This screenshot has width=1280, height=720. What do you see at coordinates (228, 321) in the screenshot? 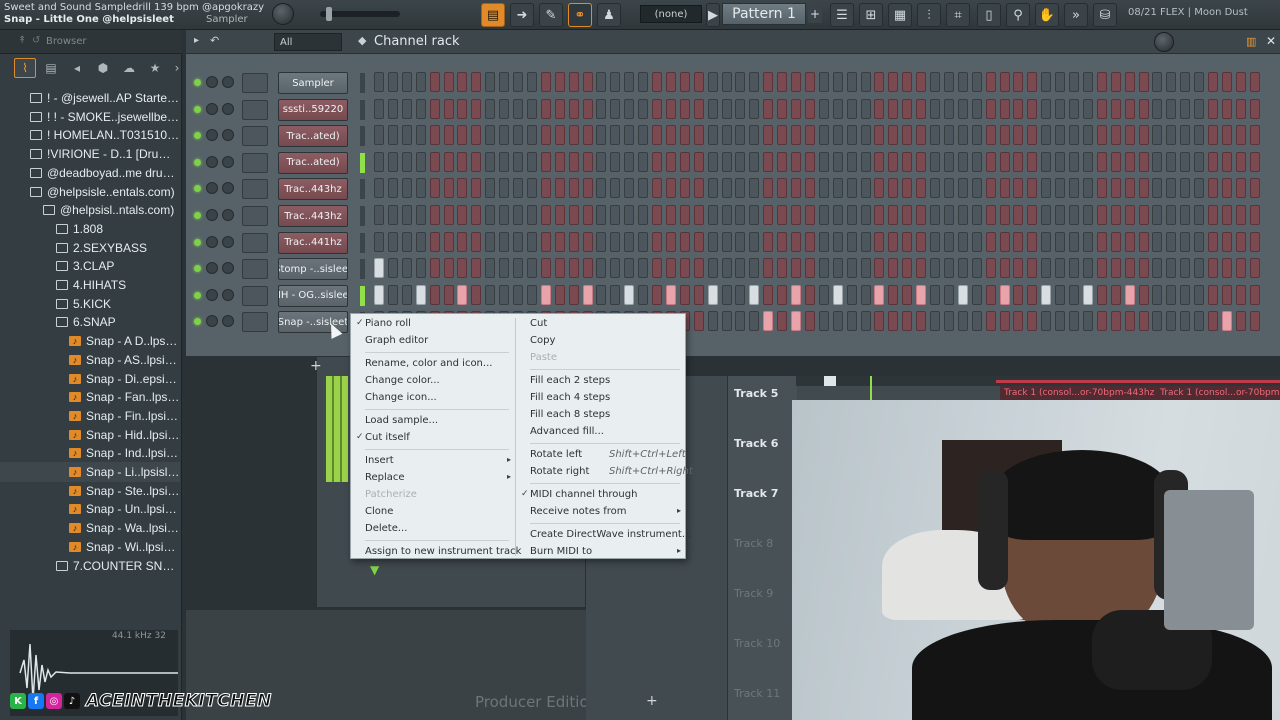
I see `channel-pan-knob` at bounding box center [228, 321].